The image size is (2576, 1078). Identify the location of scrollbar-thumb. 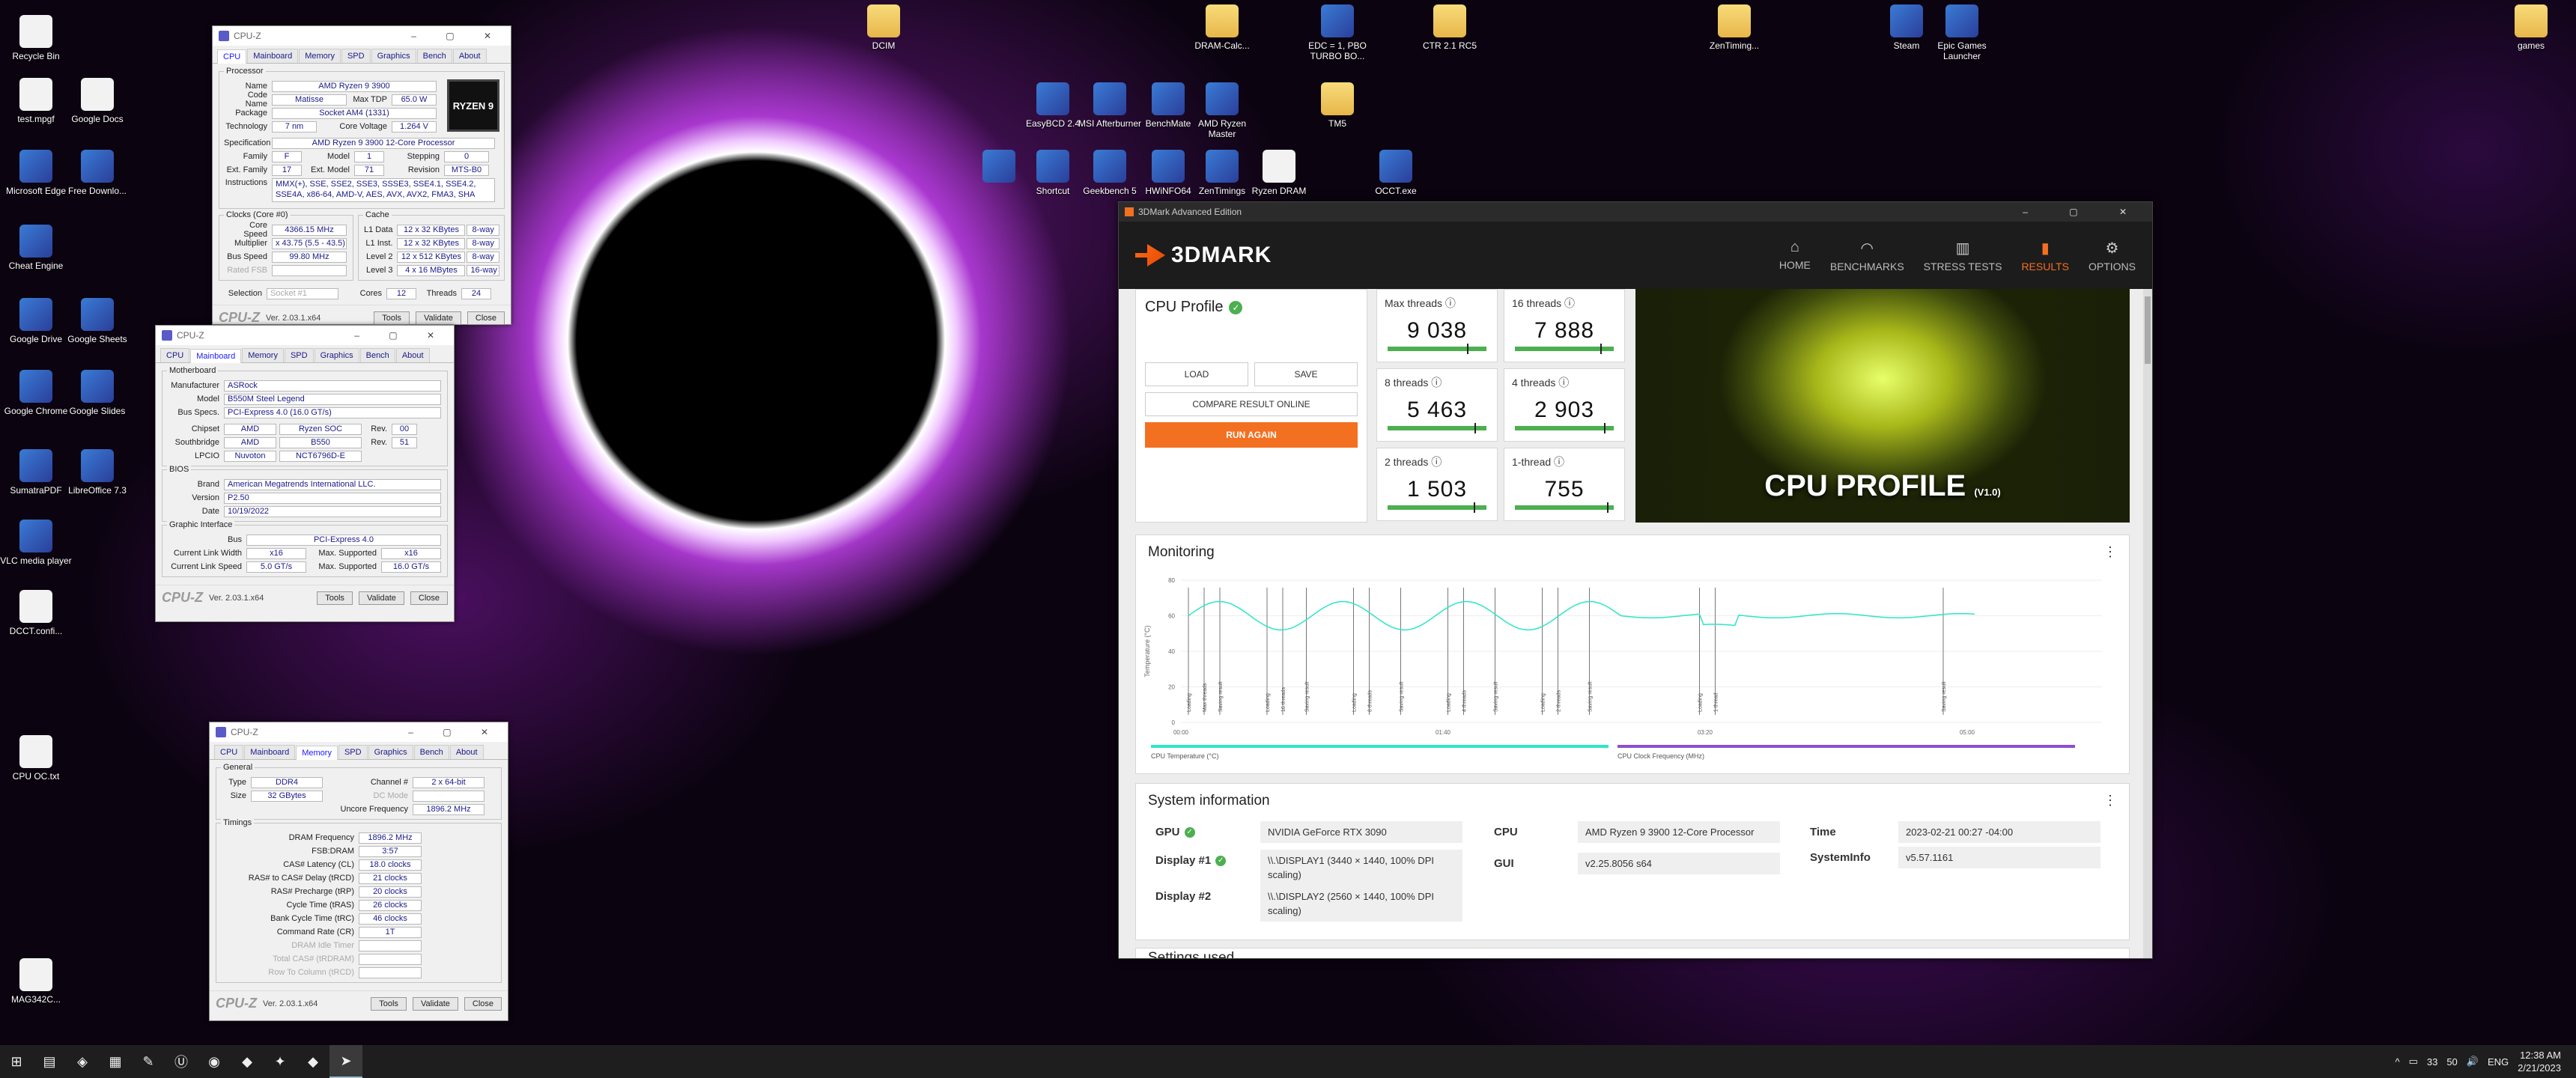
(2148, 330).